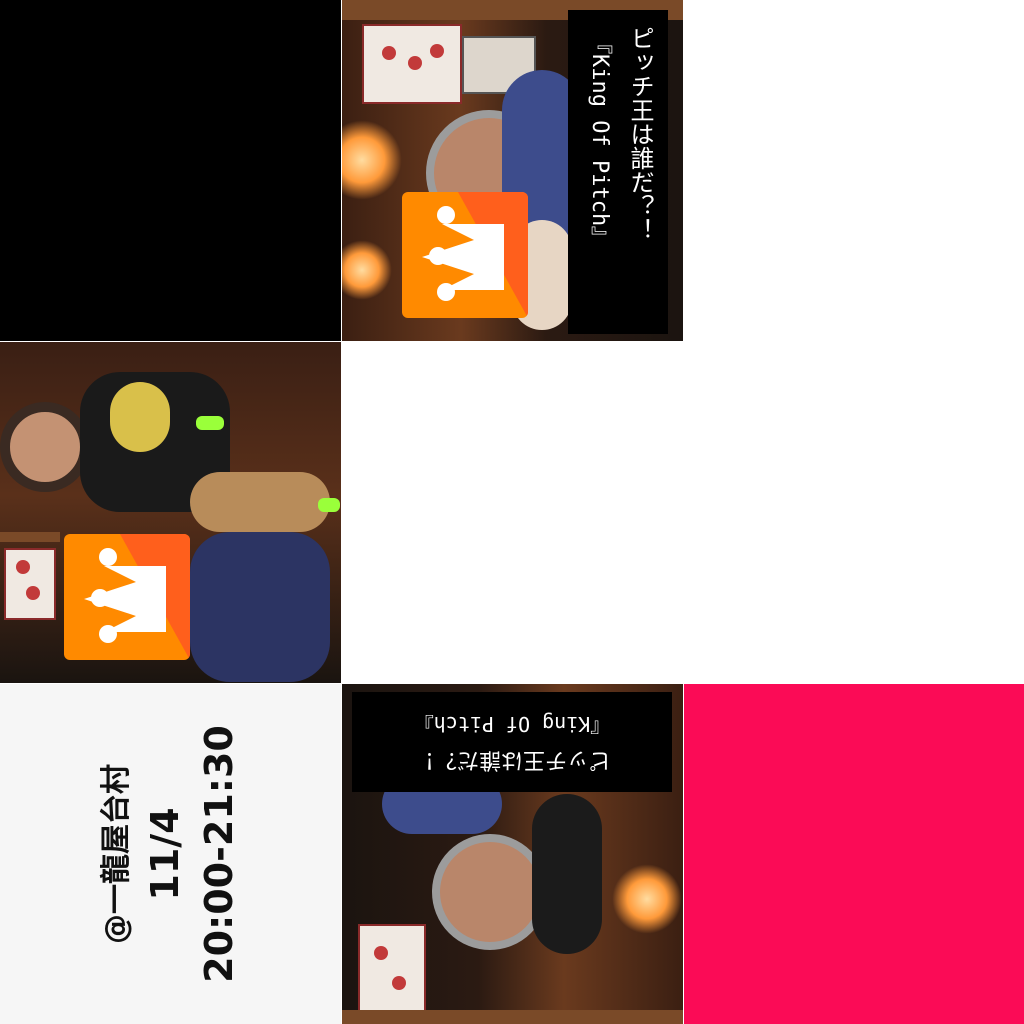 Image resolution: width=1024 pixels, height=1024 pixels. I want to click on event-date: 11/4, so click(164, 854).